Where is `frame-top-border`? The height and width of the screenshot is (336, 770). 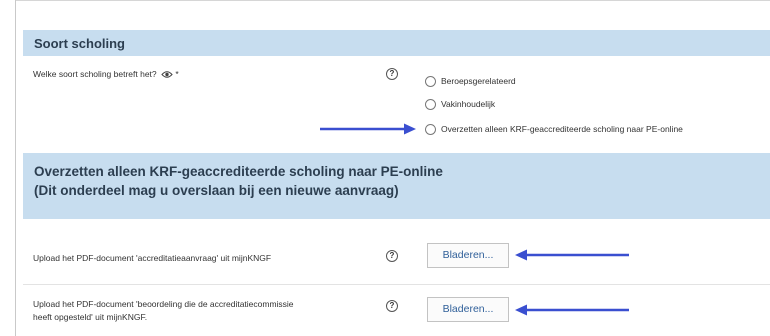 frame-top-border is located at coordinates (392, 0).